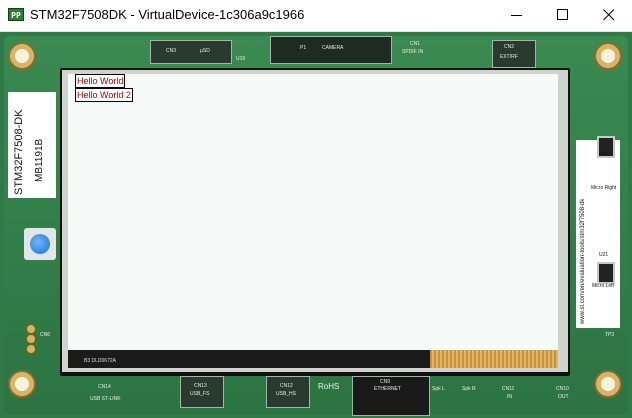 This screenshot has height=418, width=632. I want to click on silk-cn14: CN14, so click(104, 387).